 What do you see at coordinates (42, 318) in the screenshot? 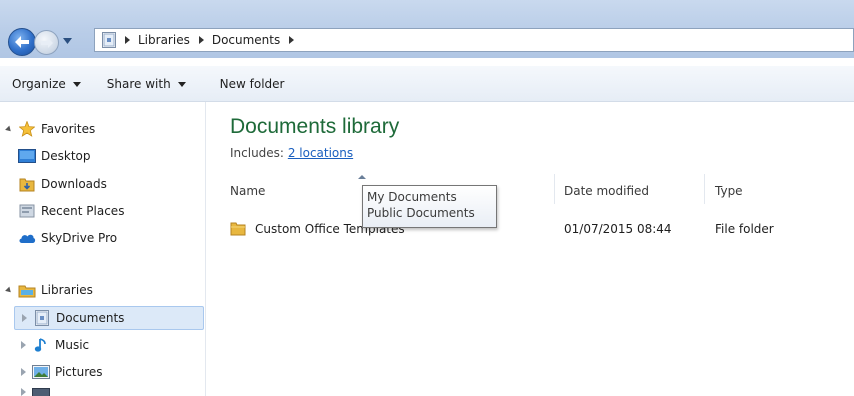
I see `documents-icon` at bounding box center [42, 318].